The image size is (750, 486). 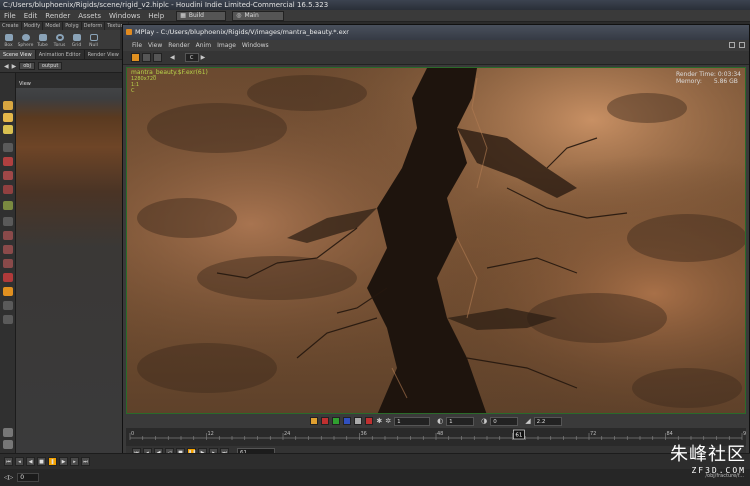 I want to click on channel-alpha-icon, so click(x=358, y=421).